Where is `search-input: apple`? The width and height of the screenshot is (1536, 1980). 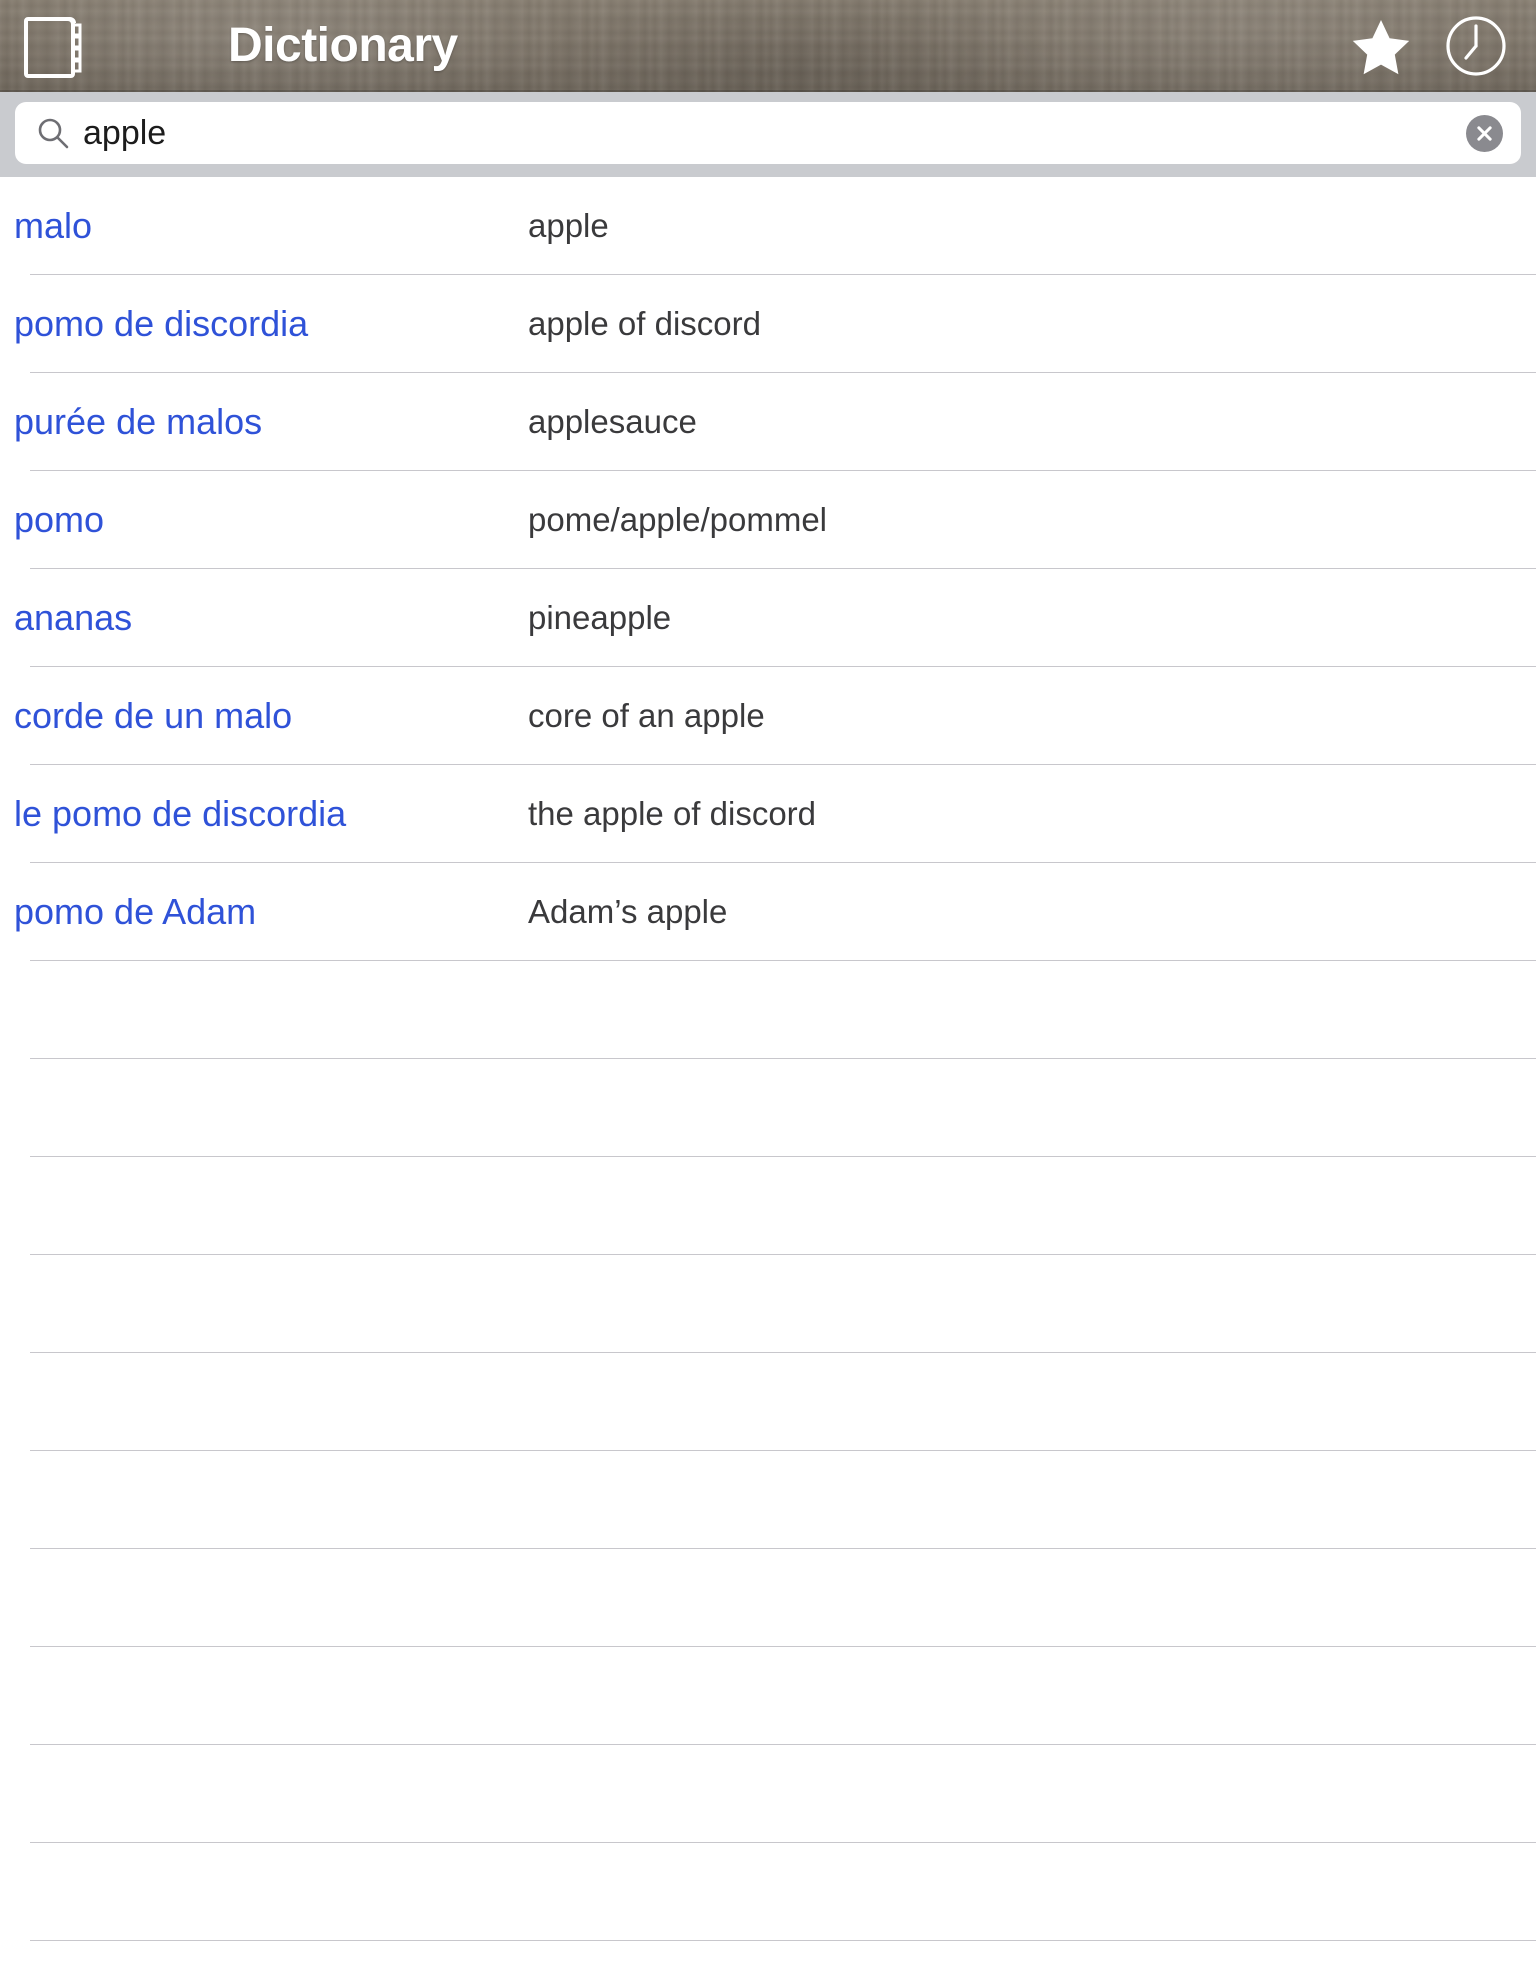
search-input: apple is located at coordinates (768, 133).